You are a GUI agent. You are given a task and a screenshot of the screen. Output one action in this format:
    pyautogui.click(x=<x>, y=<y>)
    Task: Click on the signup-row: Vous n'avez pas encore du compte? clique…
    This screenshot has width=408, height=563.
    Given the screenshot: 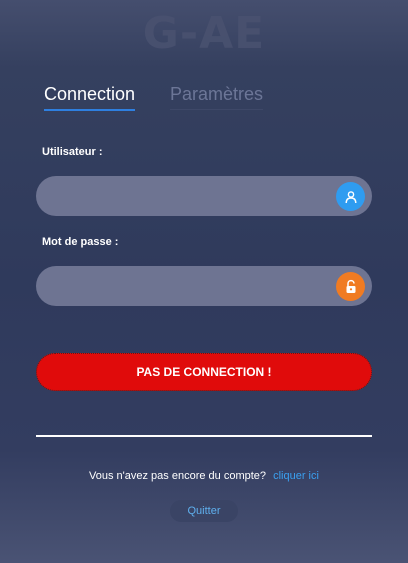 What is the action you would take?
    pyautogui.click(x=204, y=476)
    